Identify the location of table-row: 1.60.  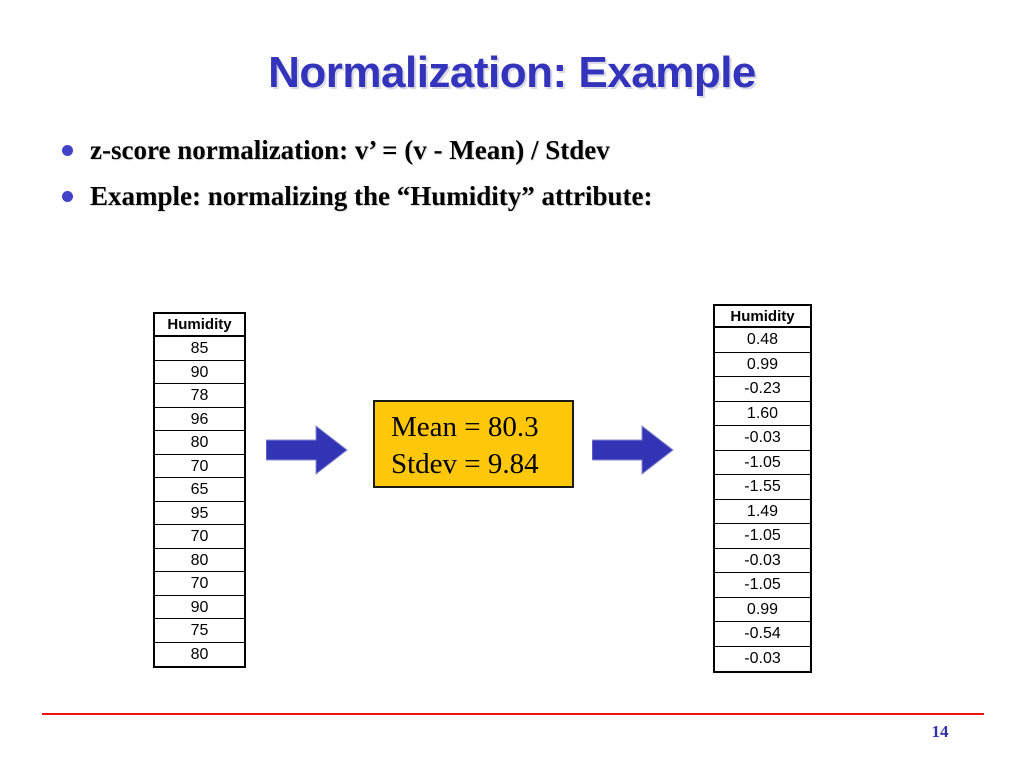
(762, 414).